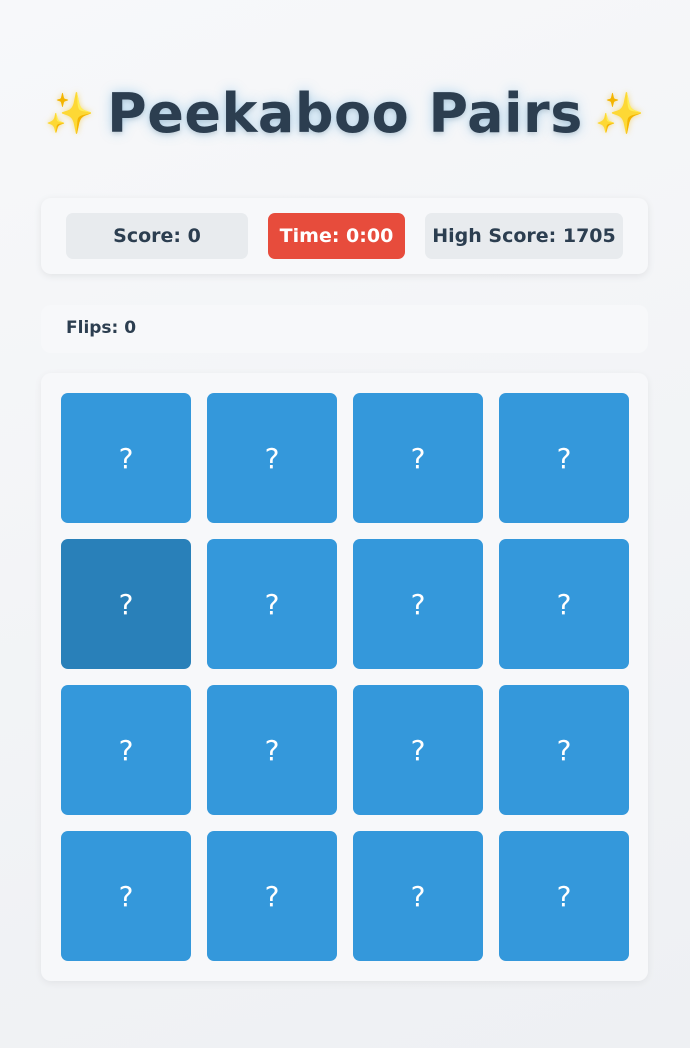  Describe the element at coordinates (157, 236) in the screenshot. I see `score-display: Score: 0` at that location.